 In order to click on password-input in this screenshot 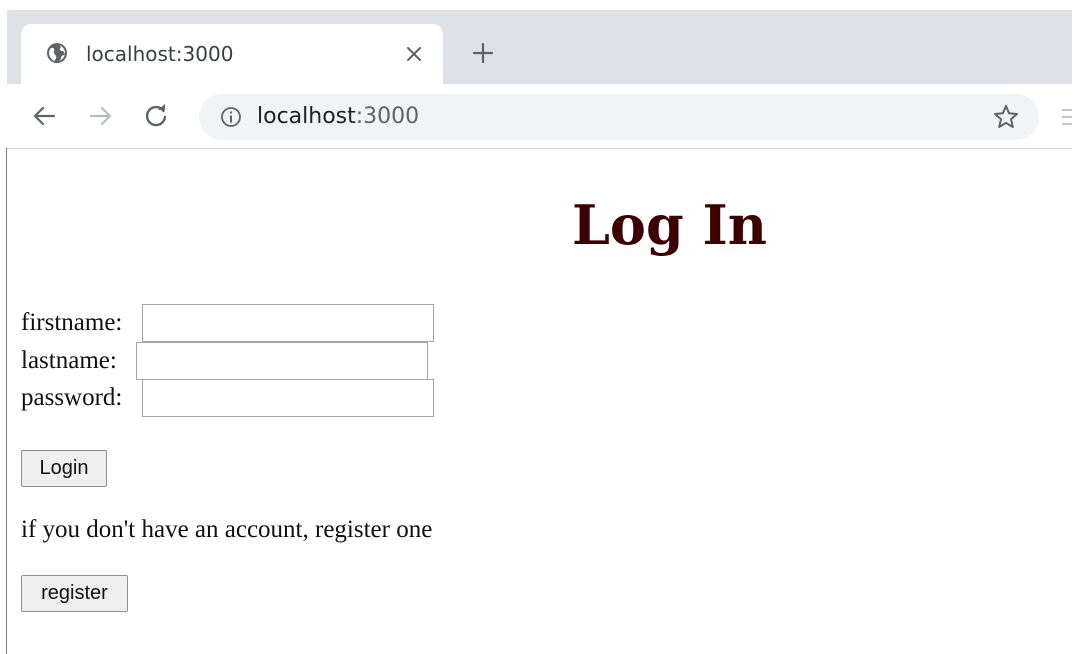, I will do `click(288, 398)`.